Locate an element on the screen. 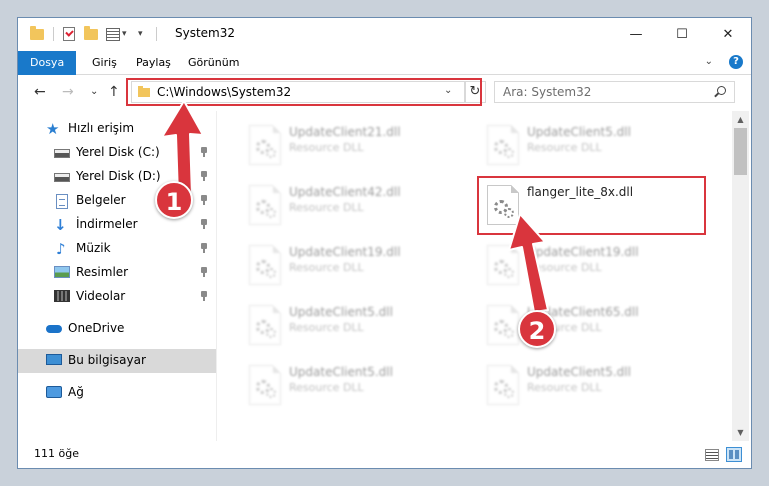  sidebar-item-label: Hızlı erişim is located at coordinates (101, 128).